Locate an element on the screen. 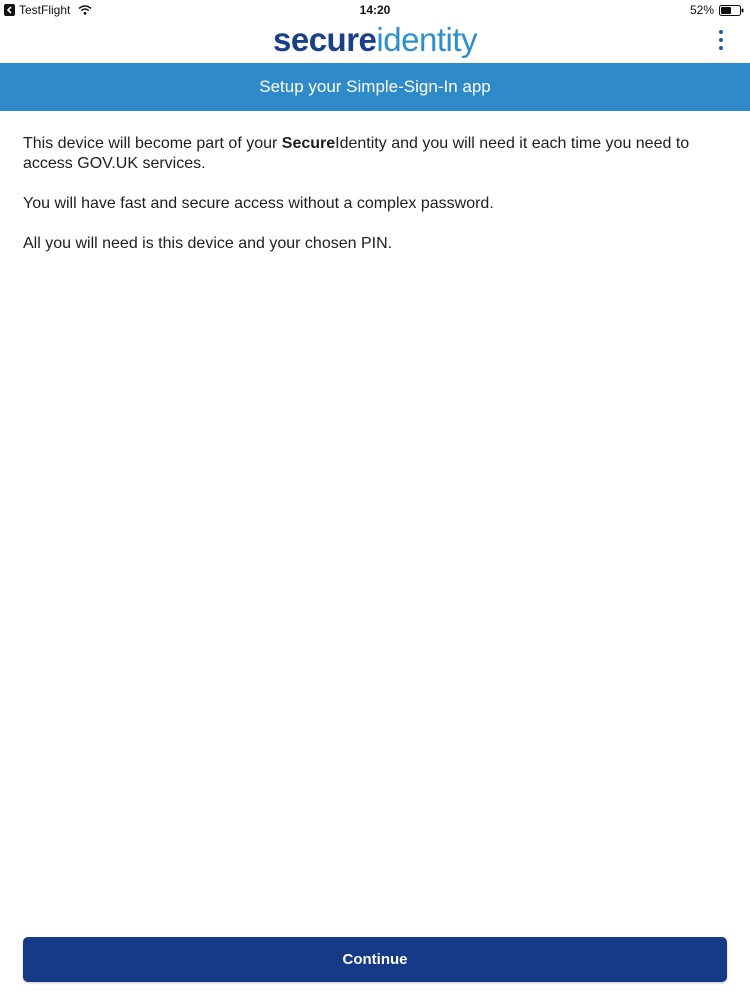  page-title-bar: Setup your Simple-Sign-In app is located at coordinates (375, 87).